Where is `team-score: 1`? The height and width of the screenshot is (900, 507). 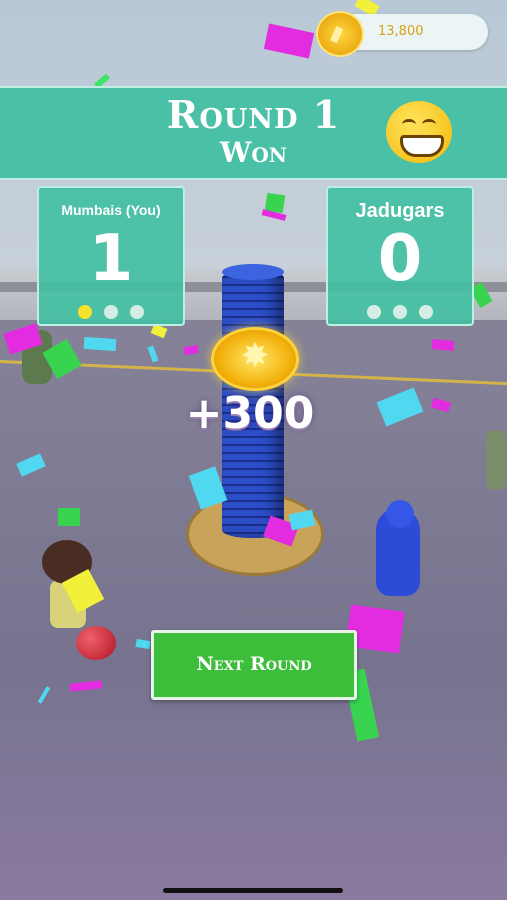 team-score: 1 is located at coordinates (111, 259).